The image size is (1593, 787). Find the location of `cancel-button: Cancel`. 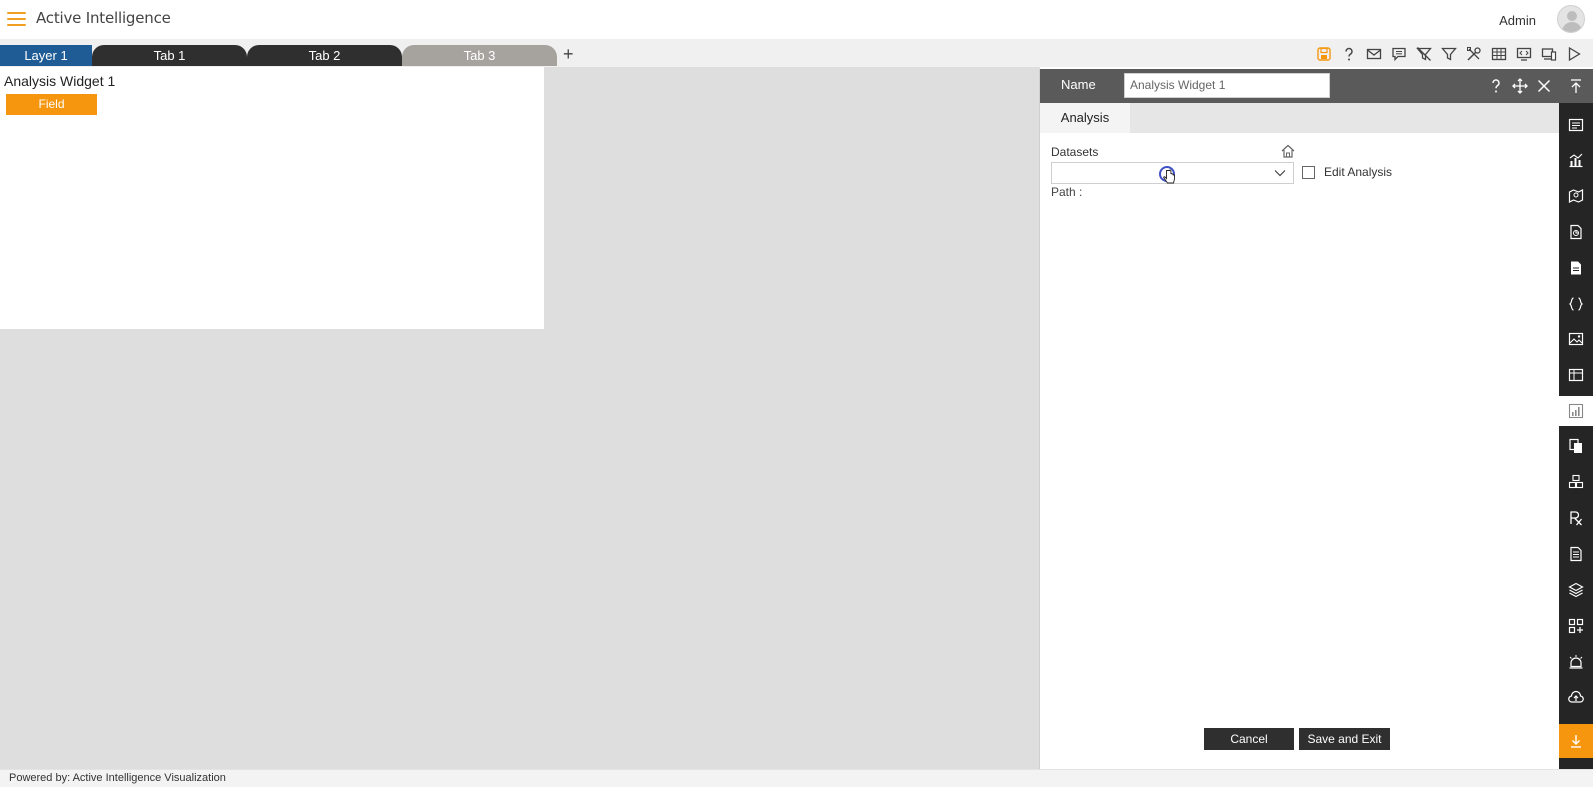

cancel-button: Cancel is located at coordinates (1249, 739).